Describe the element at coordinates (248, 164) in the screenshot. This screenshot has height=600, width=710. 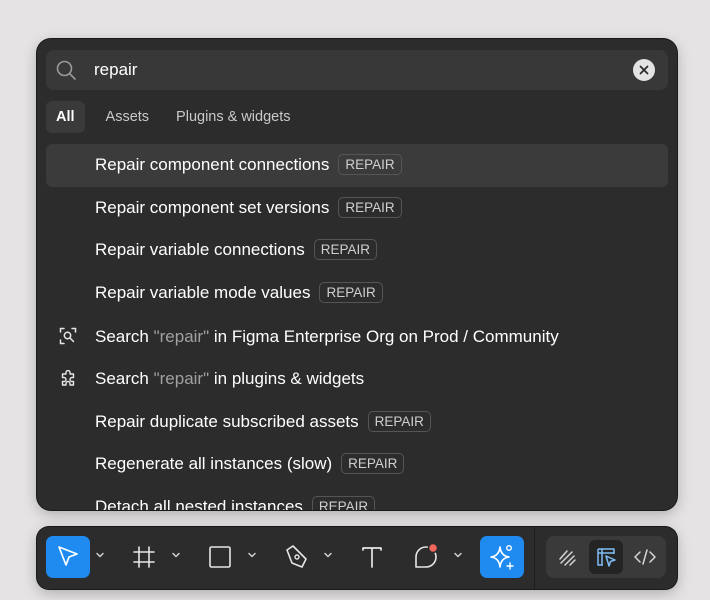
I see `result-label: Repair component connections REPAIR` at that location.